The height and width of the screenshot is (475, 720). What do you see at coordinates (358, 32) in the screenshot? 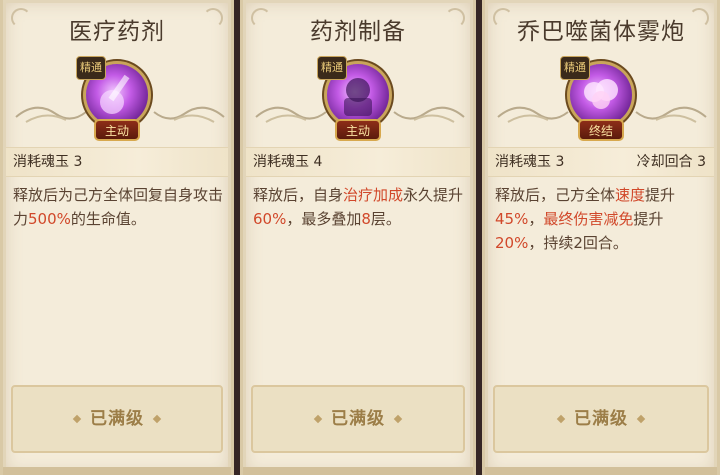
I see `skill-title: 药剂制备` at bounding box center [358, 32].